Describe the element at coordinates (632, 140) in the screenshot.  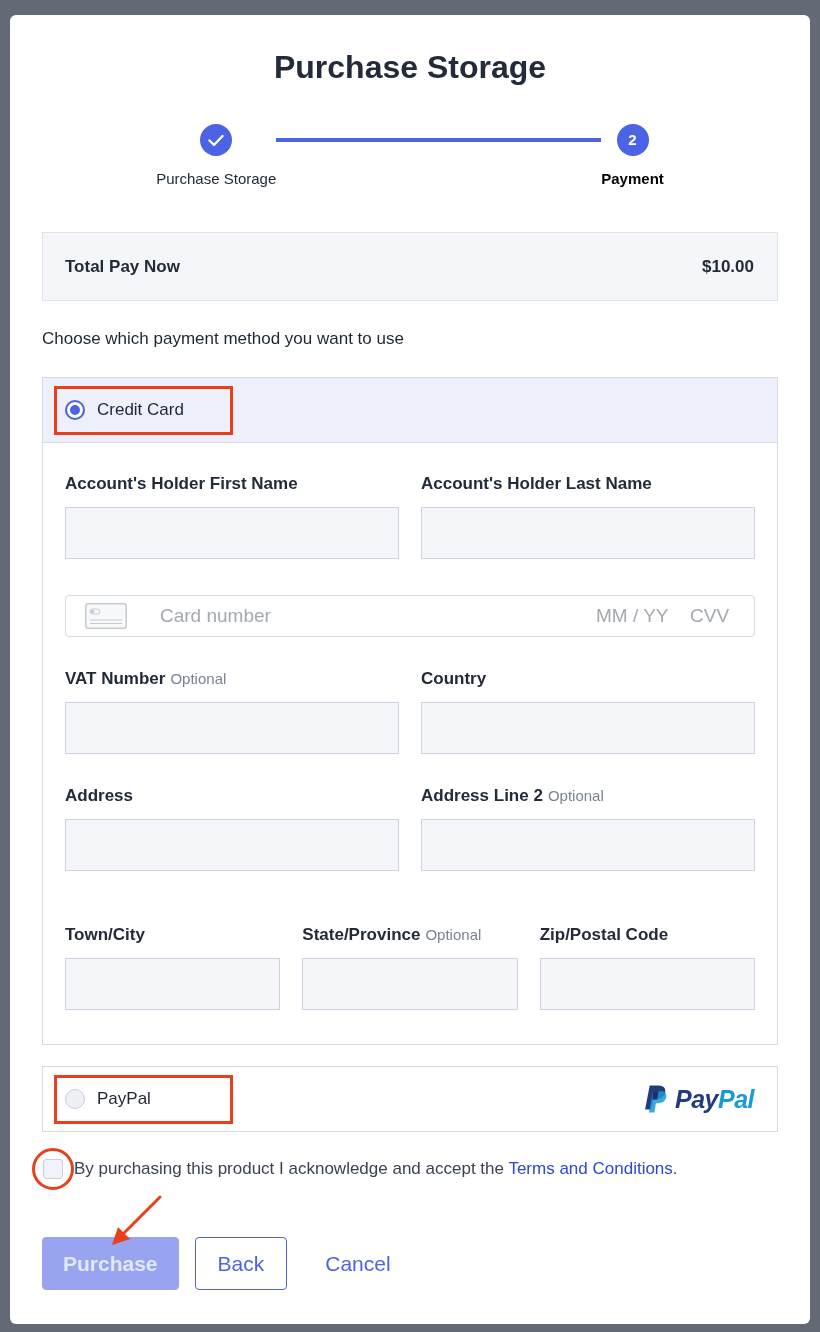
I see `step-number: 2` at that location.